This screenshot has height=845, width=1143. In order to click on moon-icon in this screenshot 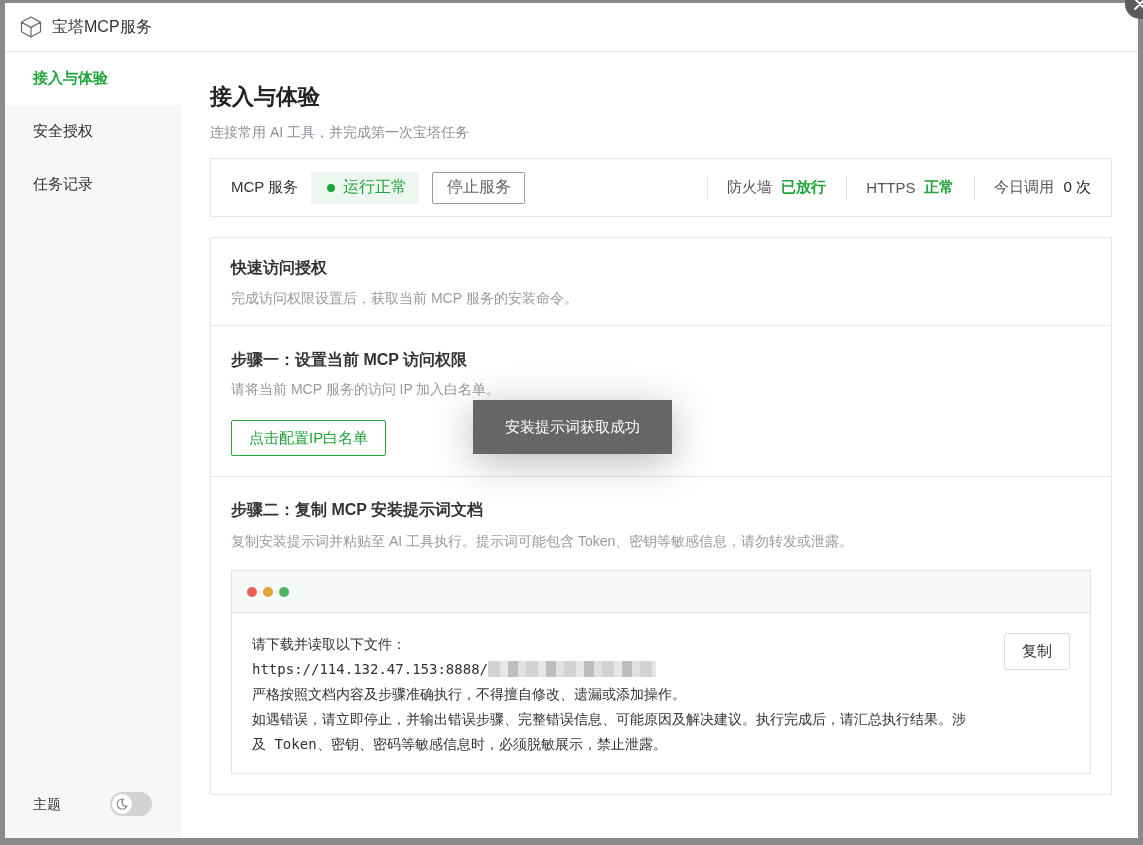, I will do `click(122, 804)`.